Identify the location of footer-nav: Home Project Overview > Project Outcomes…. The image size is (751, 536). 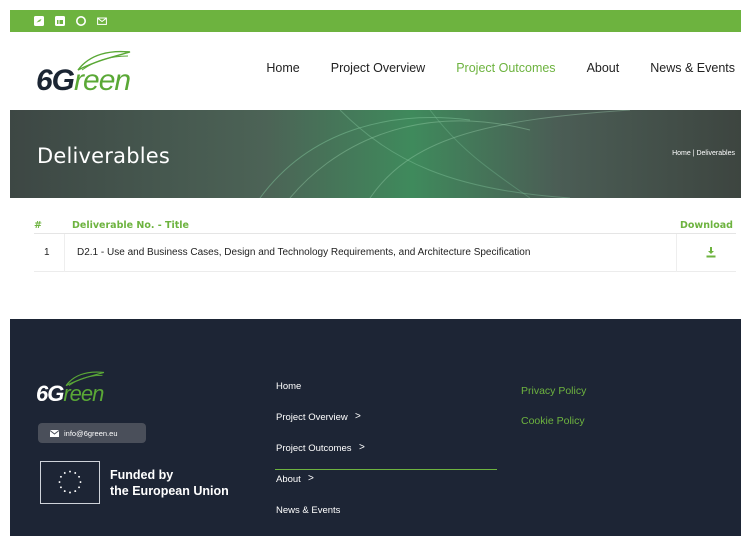
(386, 454).